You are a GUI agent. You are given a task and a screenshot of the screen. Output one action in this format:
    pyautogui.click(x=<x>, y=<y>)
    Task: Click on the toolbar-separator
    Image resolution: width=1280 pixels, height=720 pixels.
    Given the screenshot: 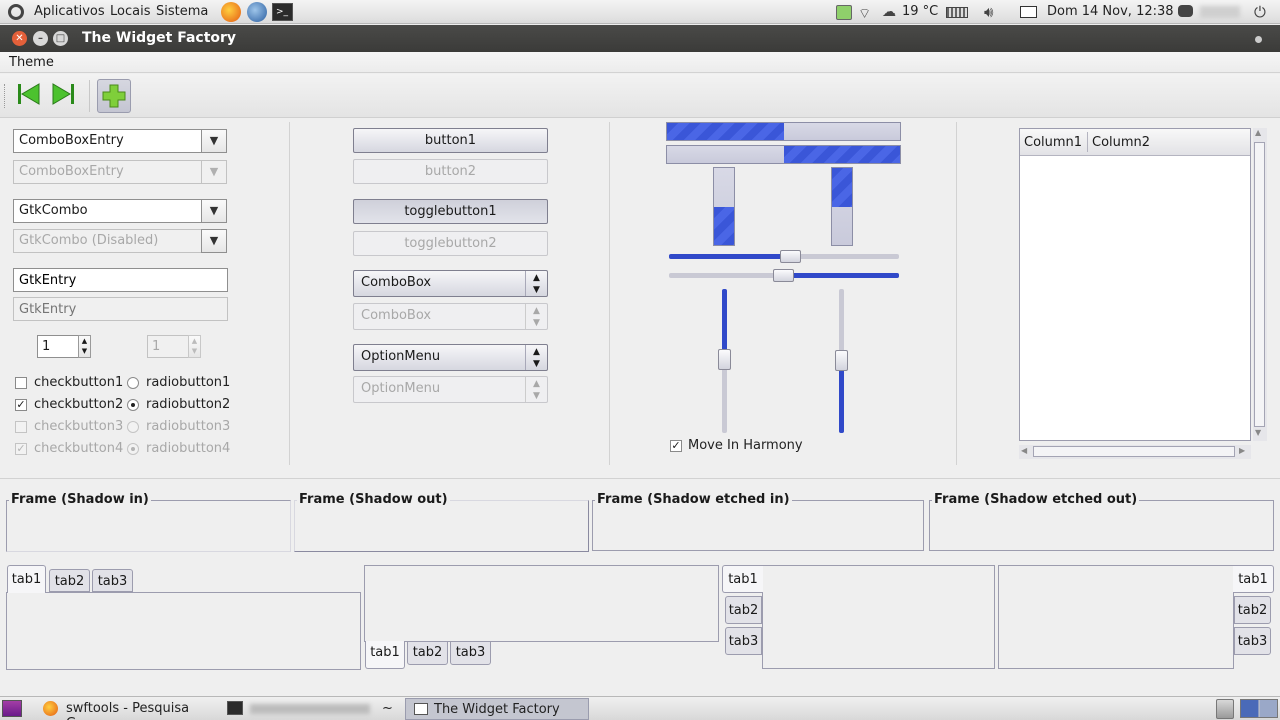 What is the action you would take?
    pyautogui.click(x=89, y=96)
    